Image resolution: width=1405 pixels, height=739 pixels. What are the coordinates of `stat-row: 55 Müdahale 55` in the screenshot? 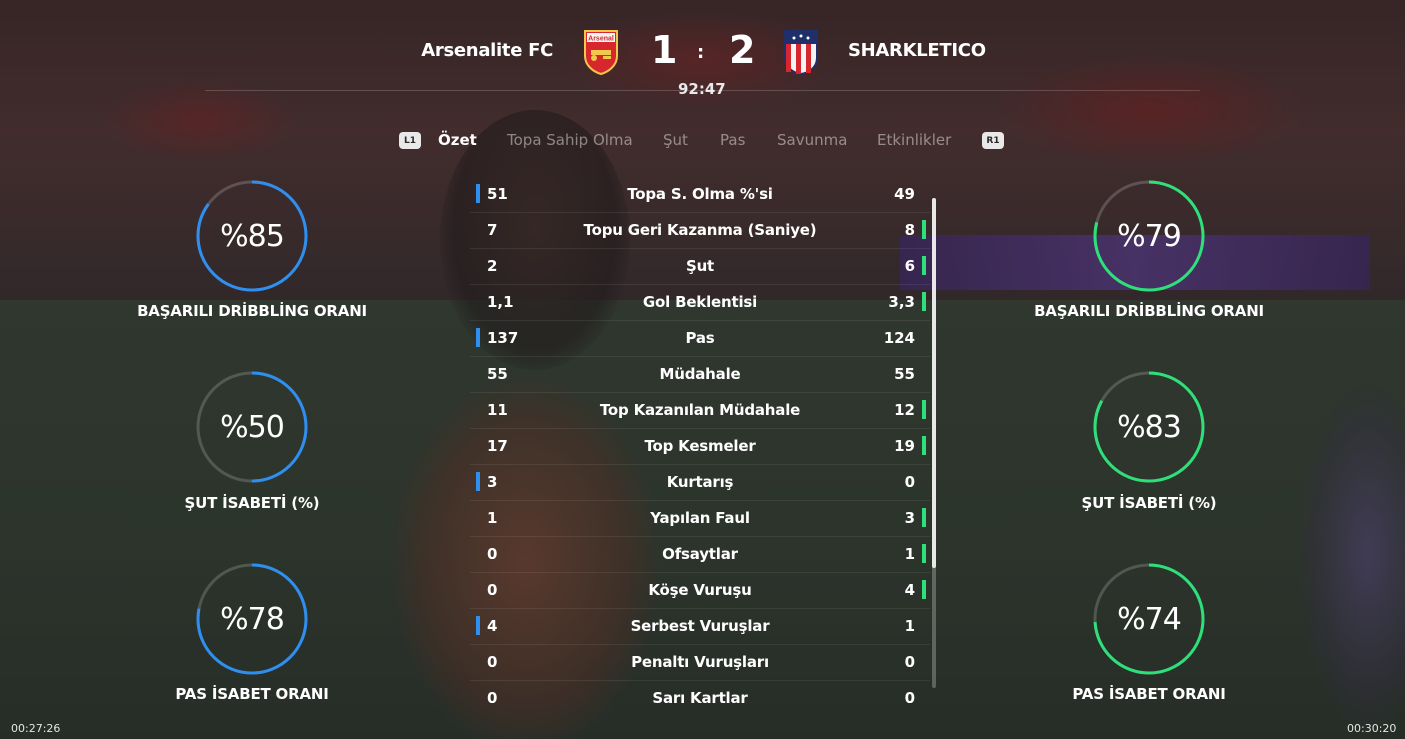 It's located at (700, 374).